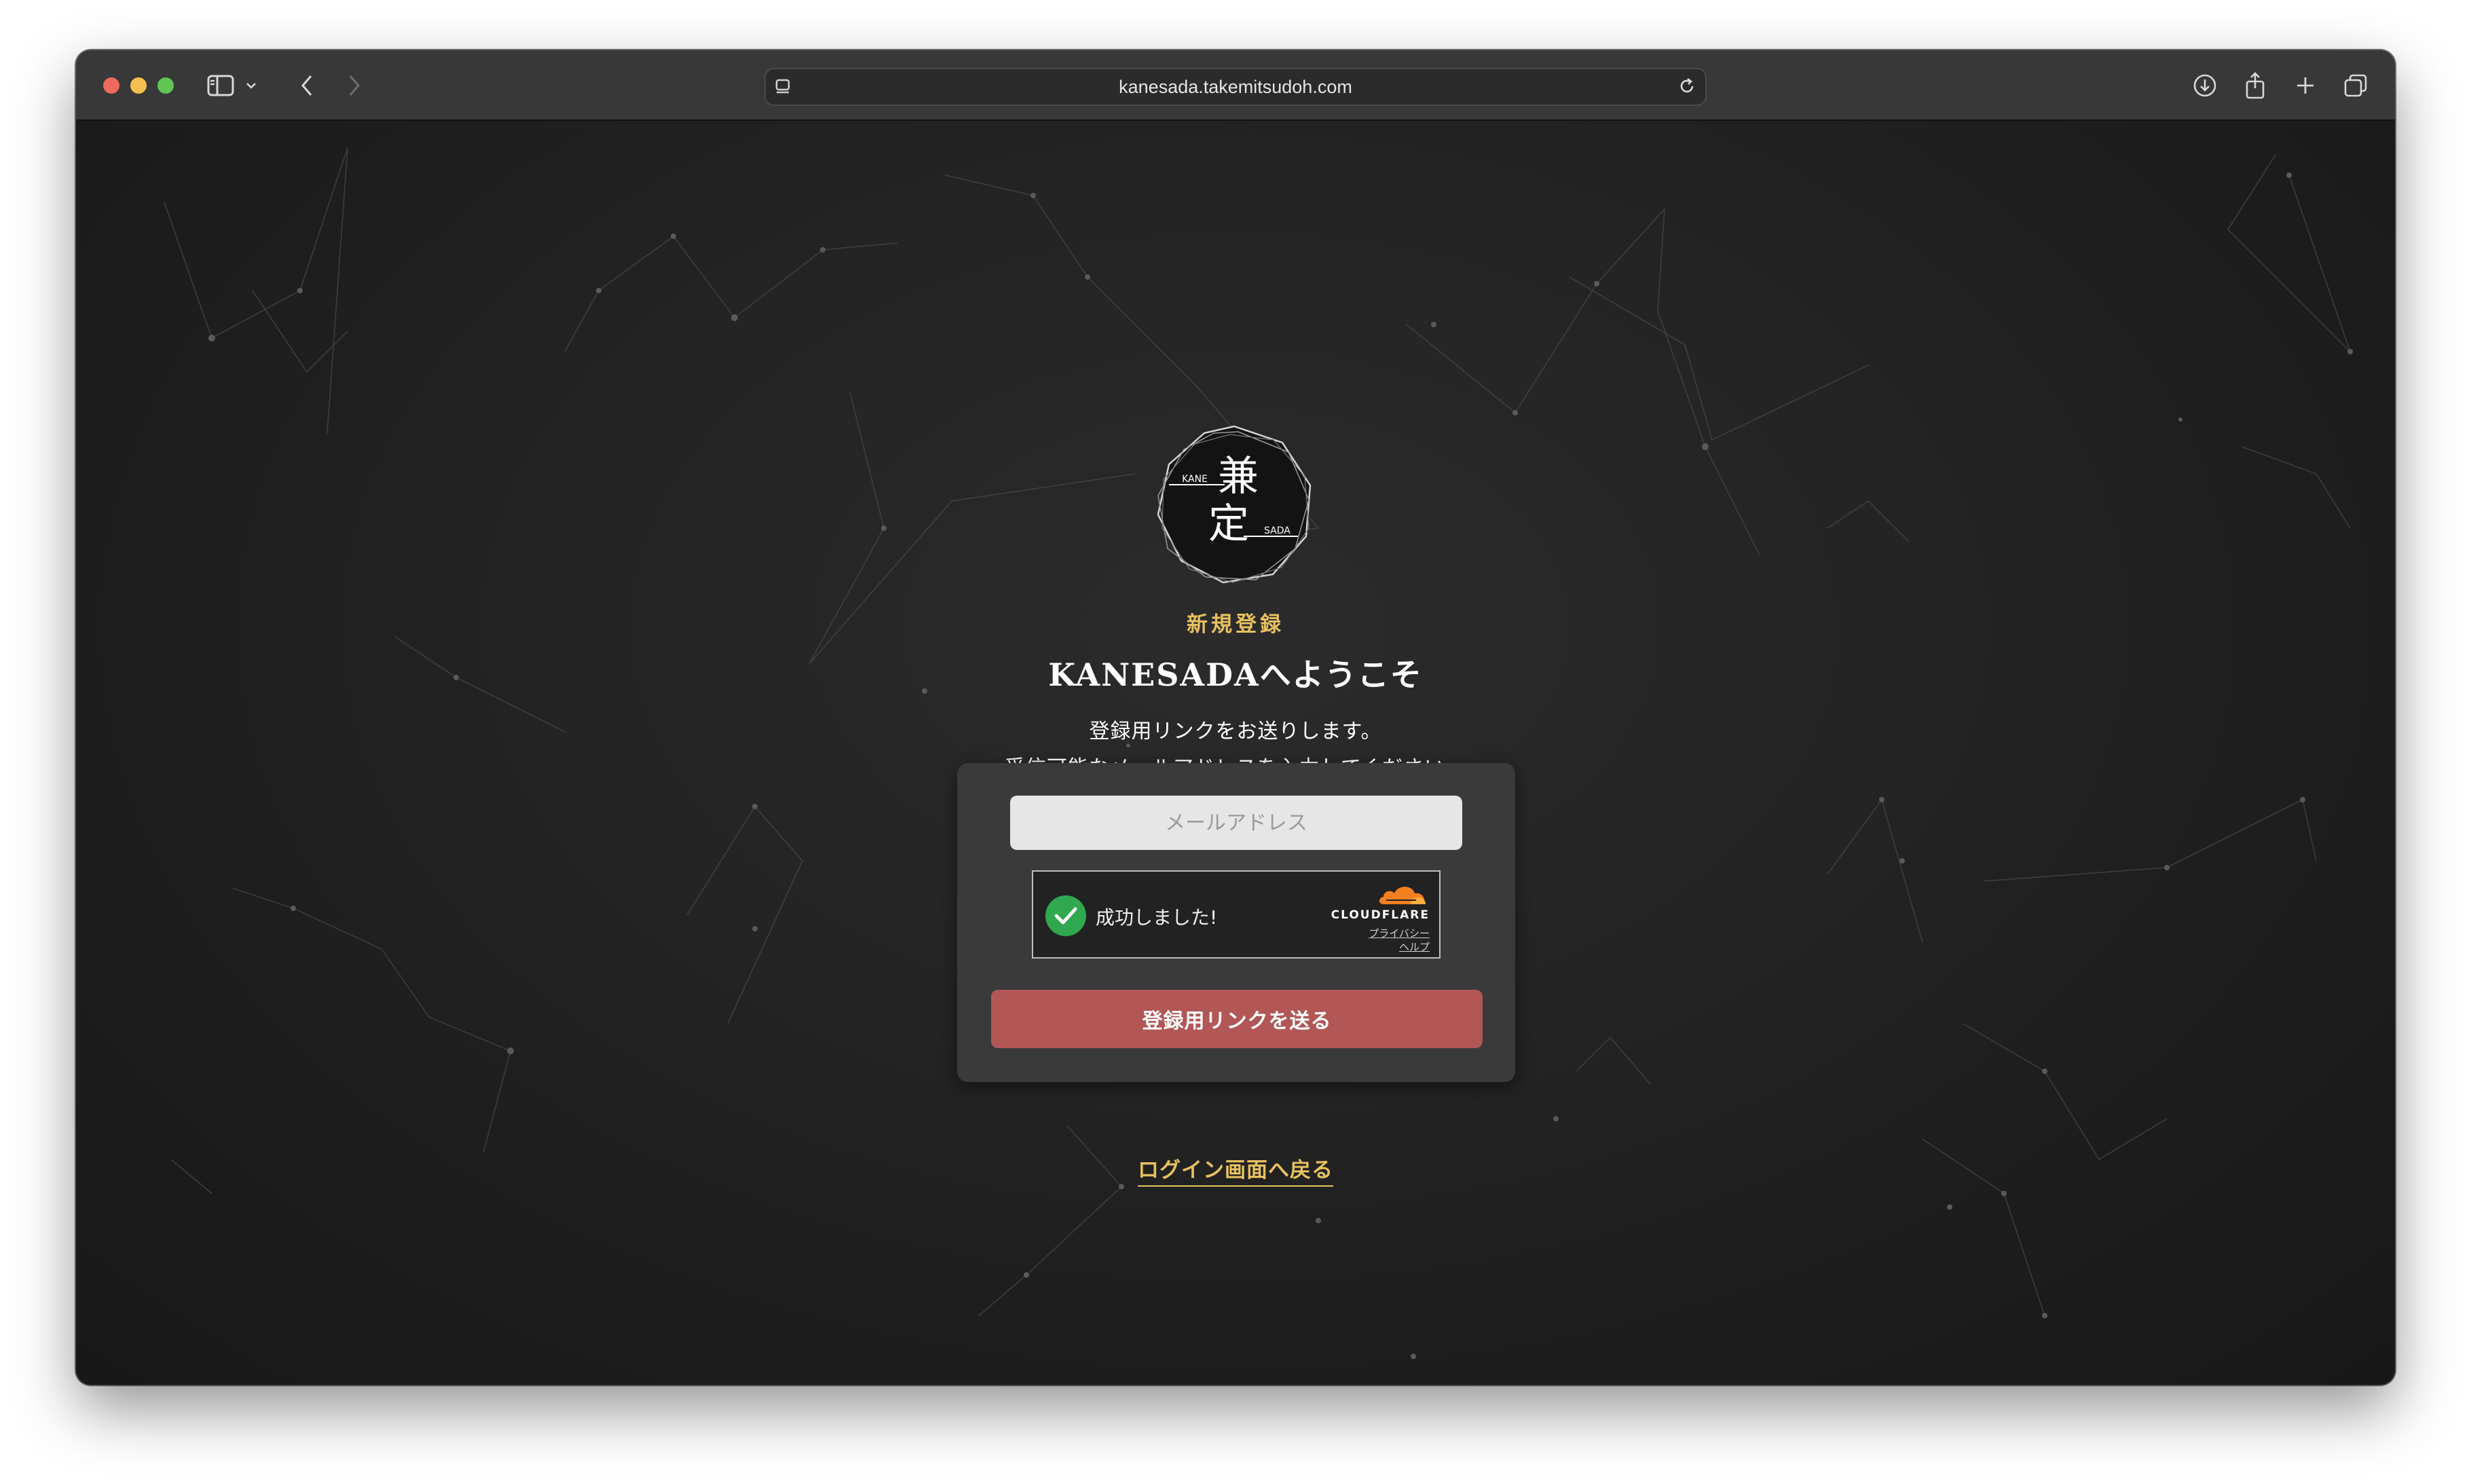  Describe the element at coordinates (2205, 85) in the screenshot. I see `download-icon` at that location.